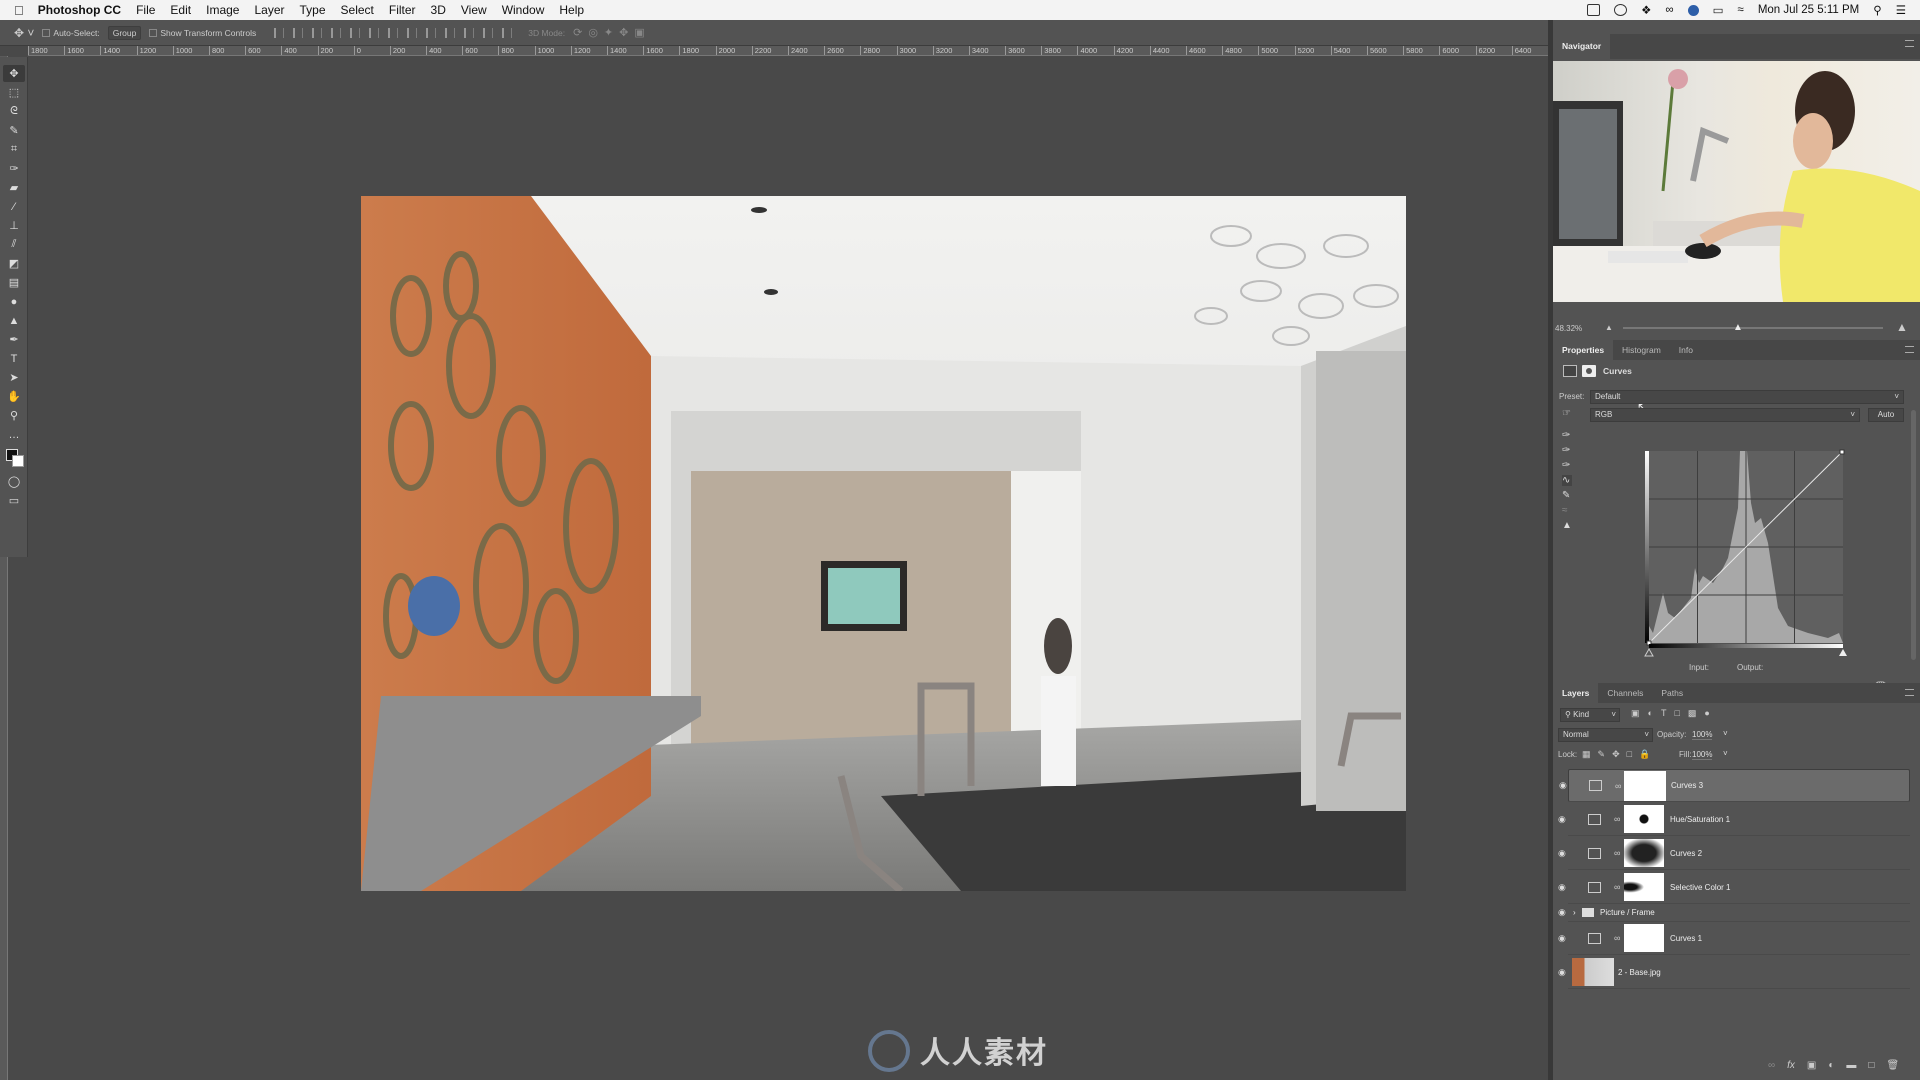 Image resolution: width=1920 pixels, height=1080 pixels. Describe the element at coordinates (1913, 535) in the screenshot. I see `properties-scrollbar` at that location.